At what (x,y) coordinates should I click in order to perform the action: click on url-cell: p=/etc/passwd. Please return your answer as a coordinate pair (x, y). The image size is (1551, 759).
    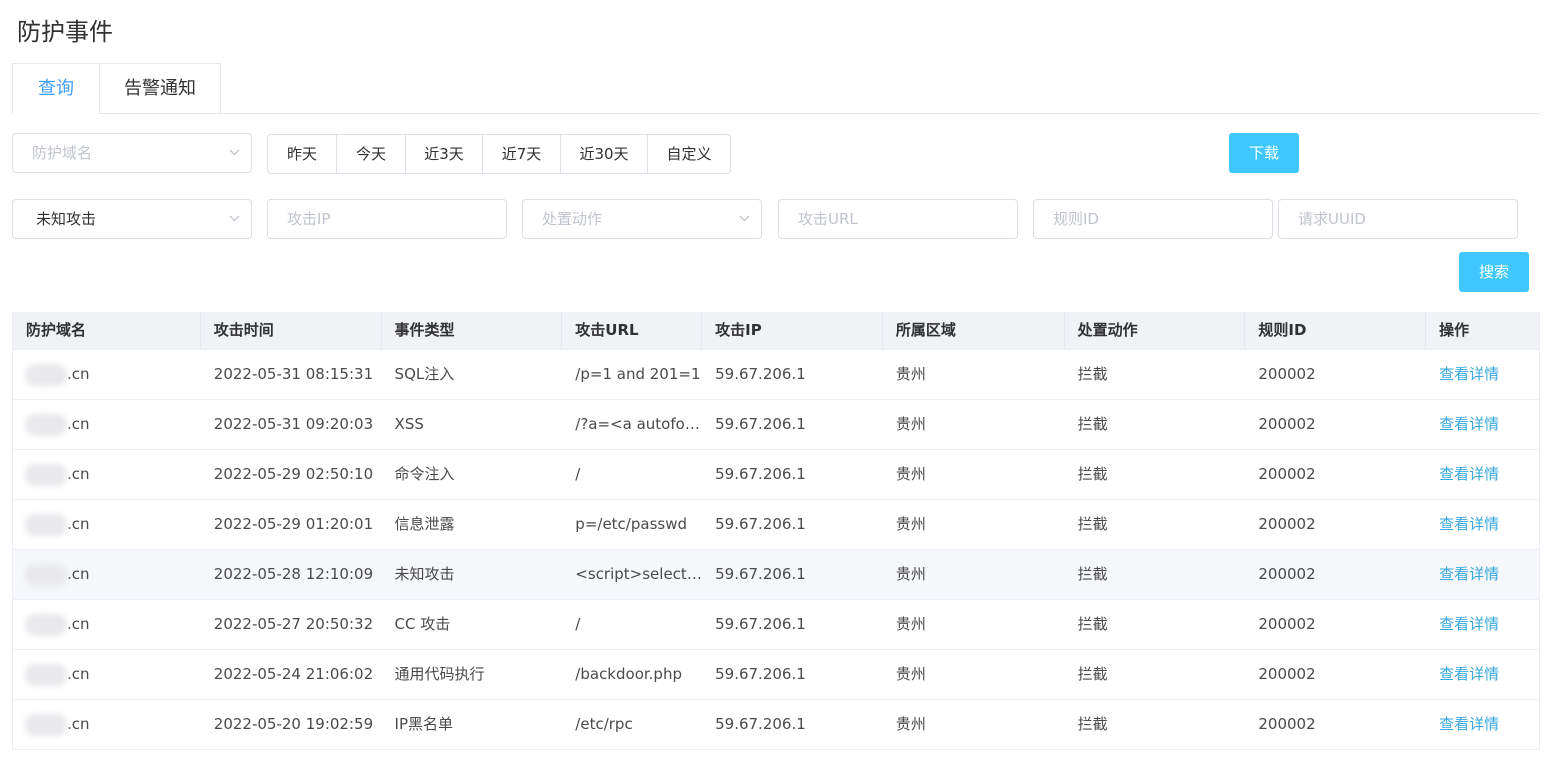
    Looking at the image, I should click on (631, 524).